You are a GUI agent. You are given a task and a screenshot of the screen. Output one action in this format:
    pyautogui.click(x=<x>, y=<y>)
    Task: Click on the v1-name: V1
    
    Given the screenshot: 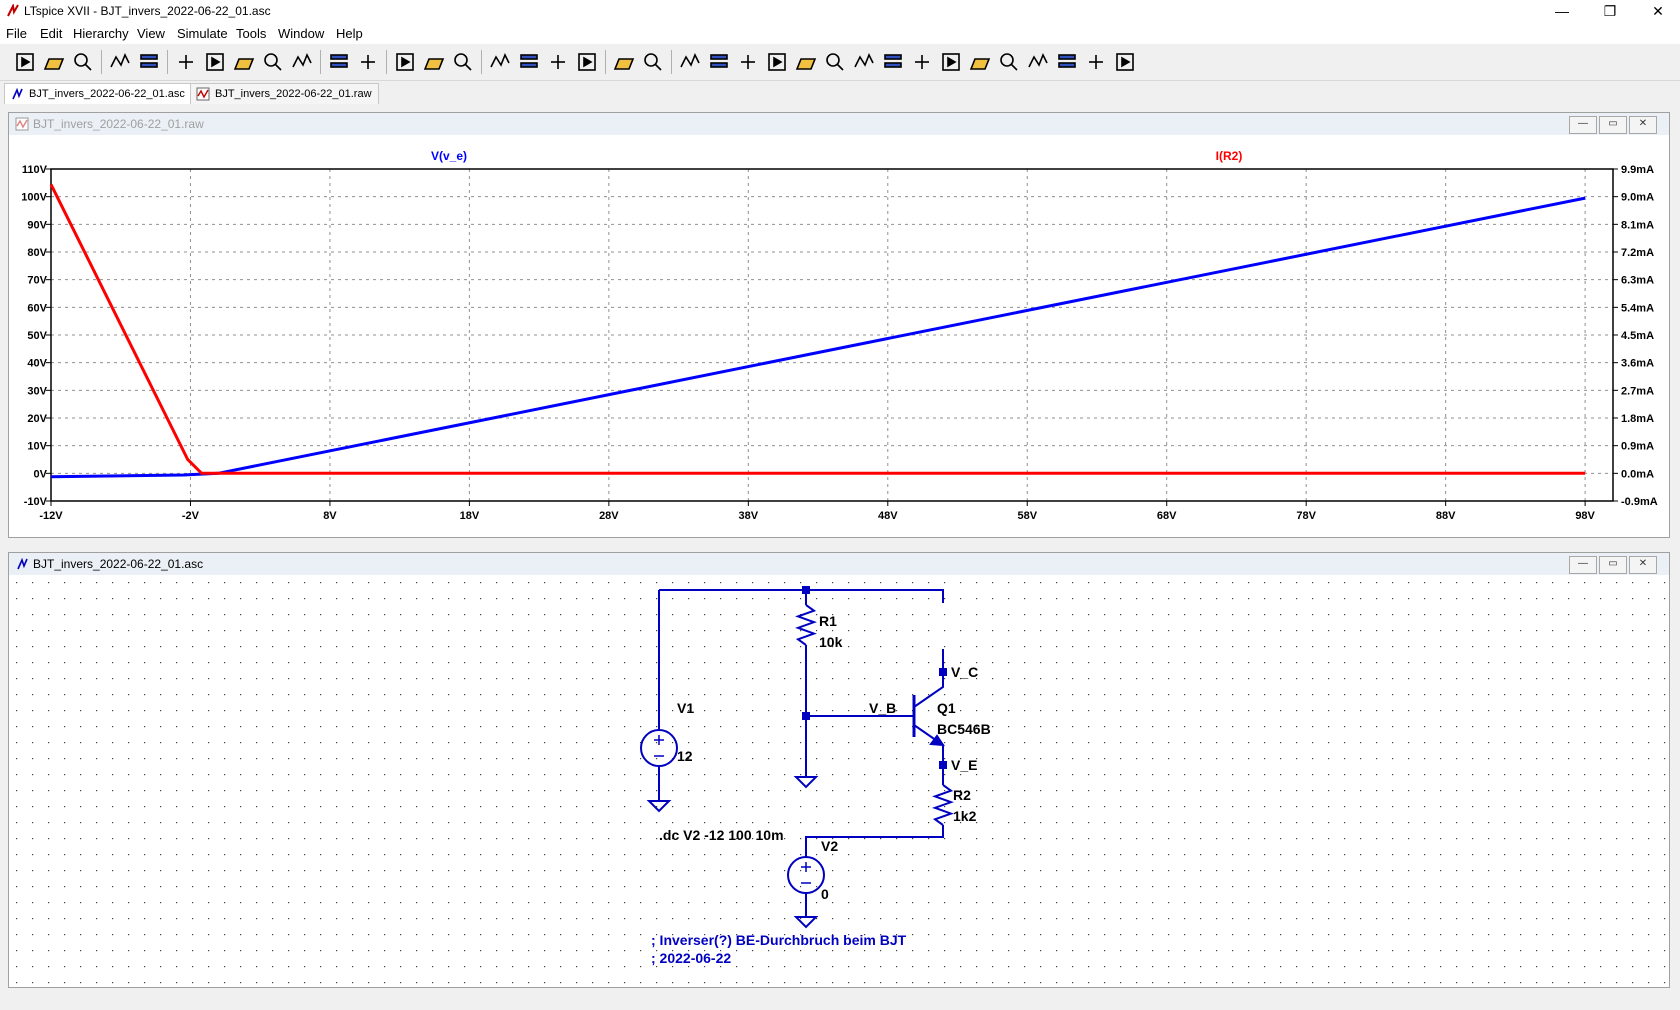 What is the action you would take?
    pyautogui.click(x=685, y=708)
    